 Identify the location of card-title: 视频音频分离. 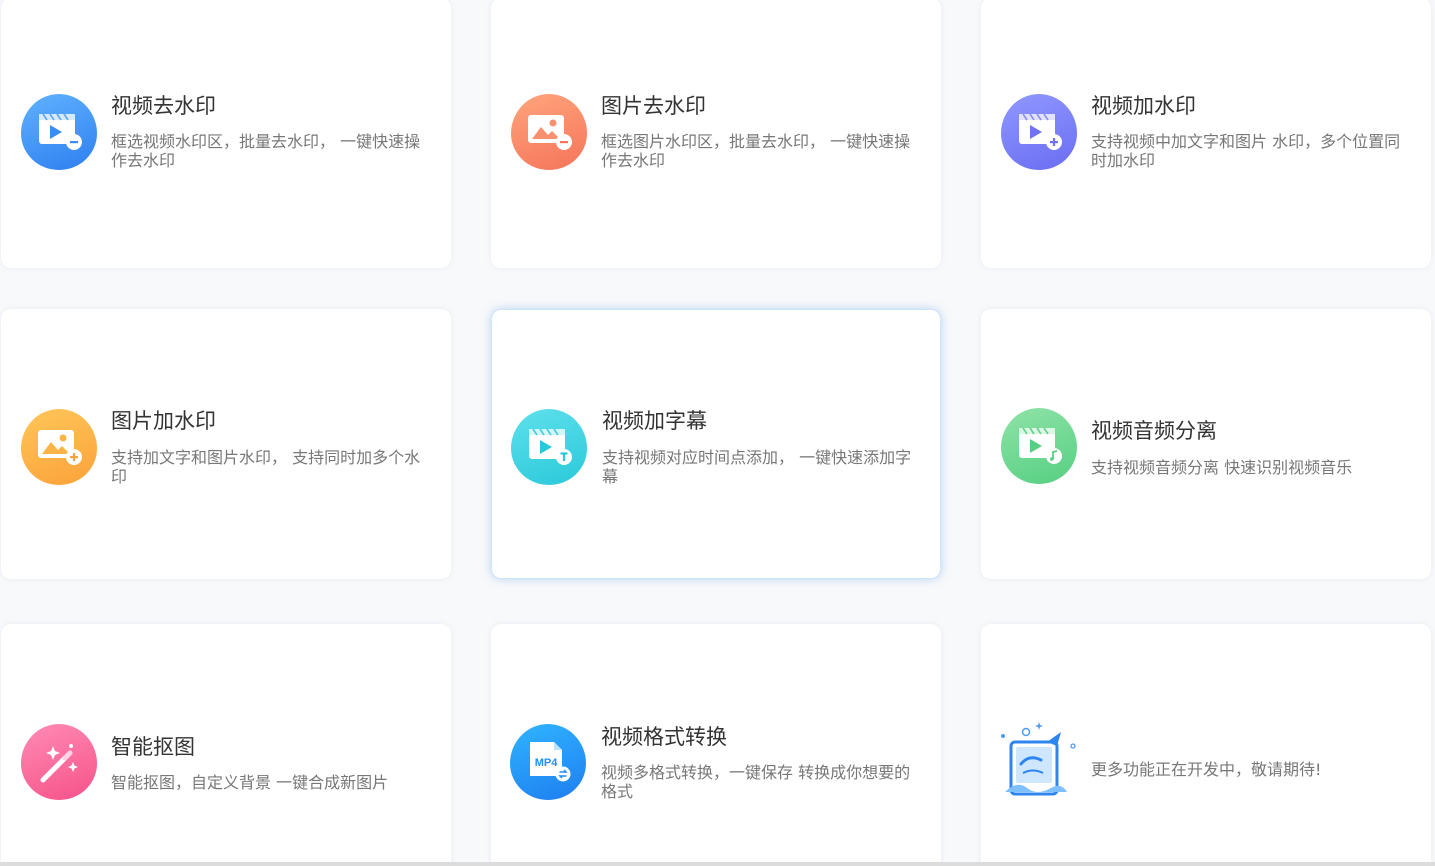
(1154, 431).